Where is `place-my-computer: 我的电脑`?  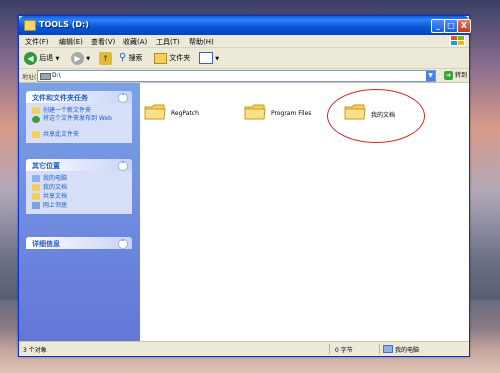 place-my-computer: 我的电脑 is located at coordinates (80, 178).